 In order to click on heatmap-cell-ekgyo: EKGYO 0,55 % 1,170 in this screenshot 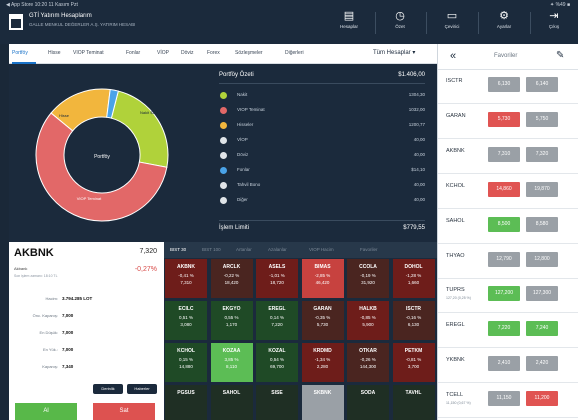, I will do `click(231, 320)`.